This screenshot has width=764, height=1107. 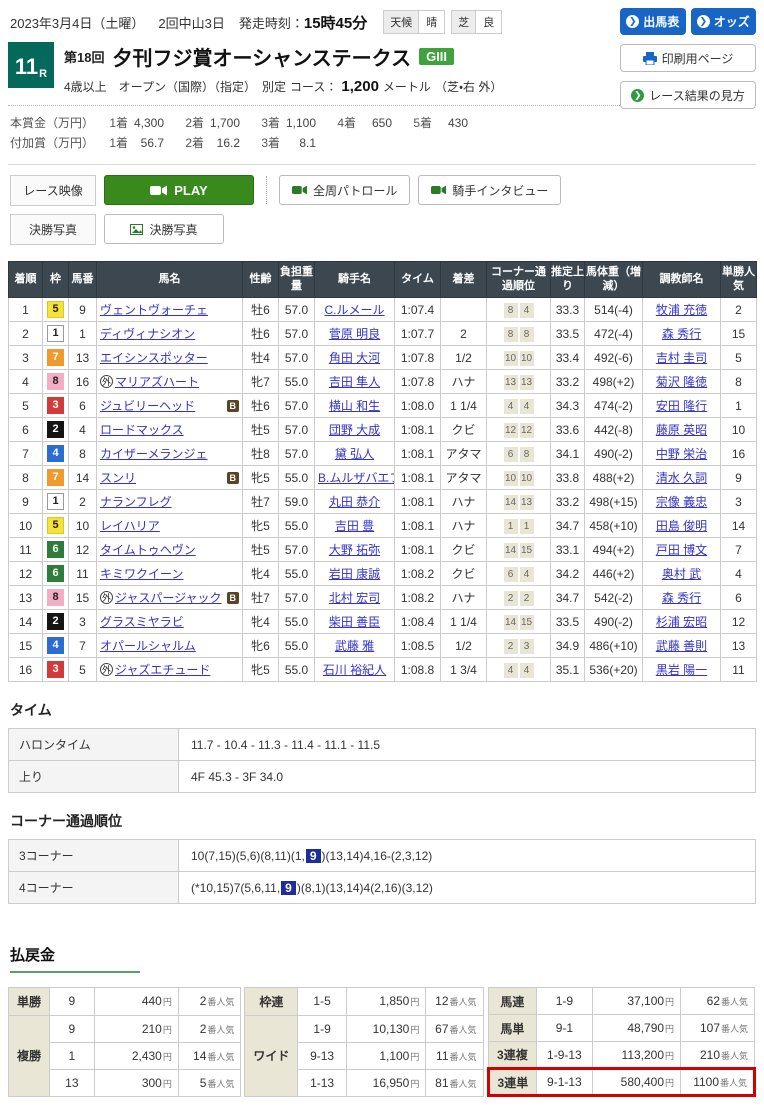 I want to click on prize-value: 430, so click(x=457, y=123).